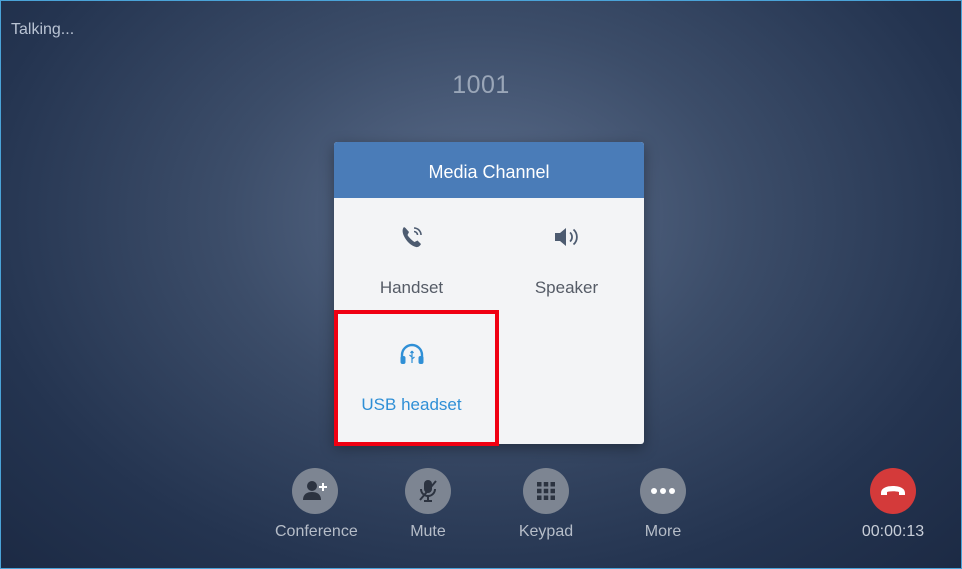  Describe the element at coordinates (566, 255) in the screenshot. I see `speaker-option: Speaker` at that location.